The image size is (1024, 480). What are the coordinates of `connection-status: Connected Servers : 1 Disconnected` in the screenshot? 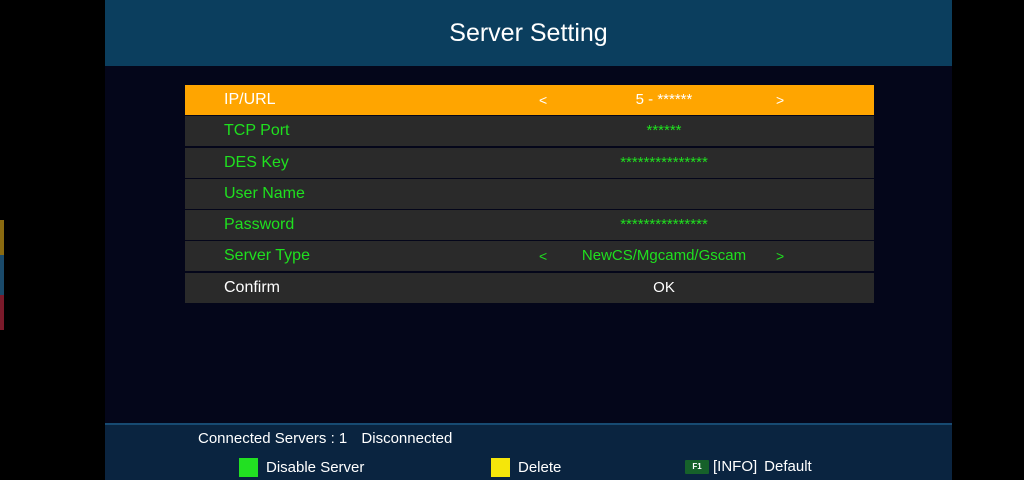 It's located at (330, 438).